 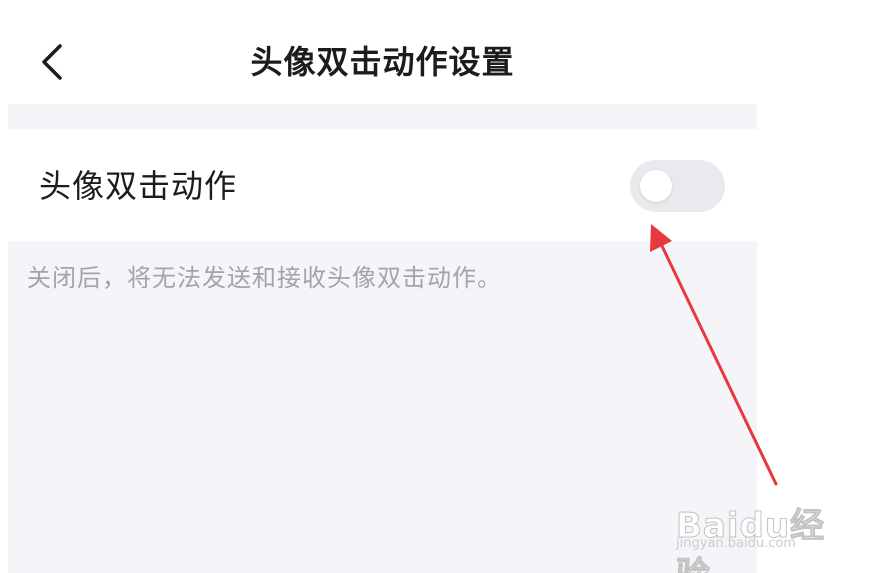 I want to click on section-divider, so click(x=382, y=116).